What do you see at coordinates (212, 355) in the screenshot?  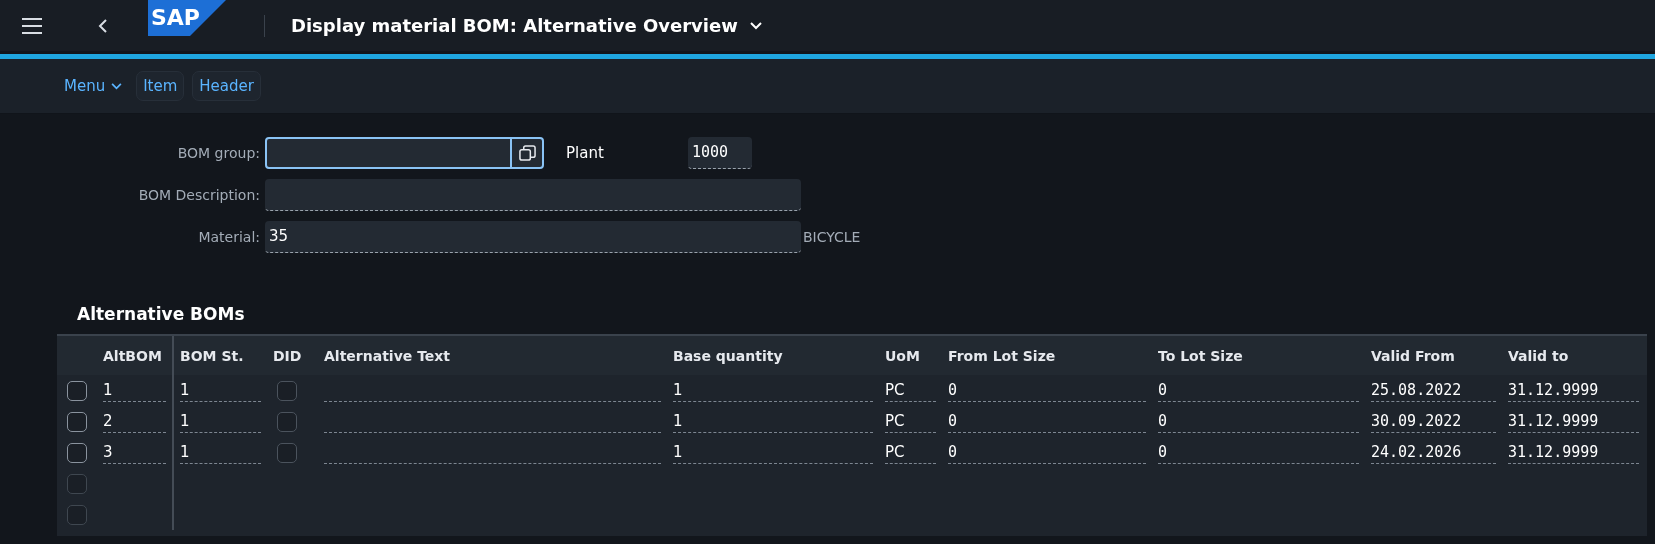 I see `column-header: BOM St.` at bounding box center [212, 355].